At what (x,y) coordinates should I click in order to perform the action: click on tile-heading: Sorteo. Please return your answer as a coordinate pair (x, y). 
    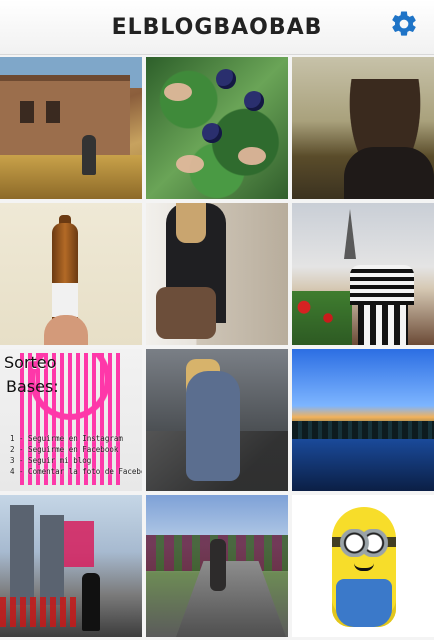
    Looking at the image, I should click on (30, 362).